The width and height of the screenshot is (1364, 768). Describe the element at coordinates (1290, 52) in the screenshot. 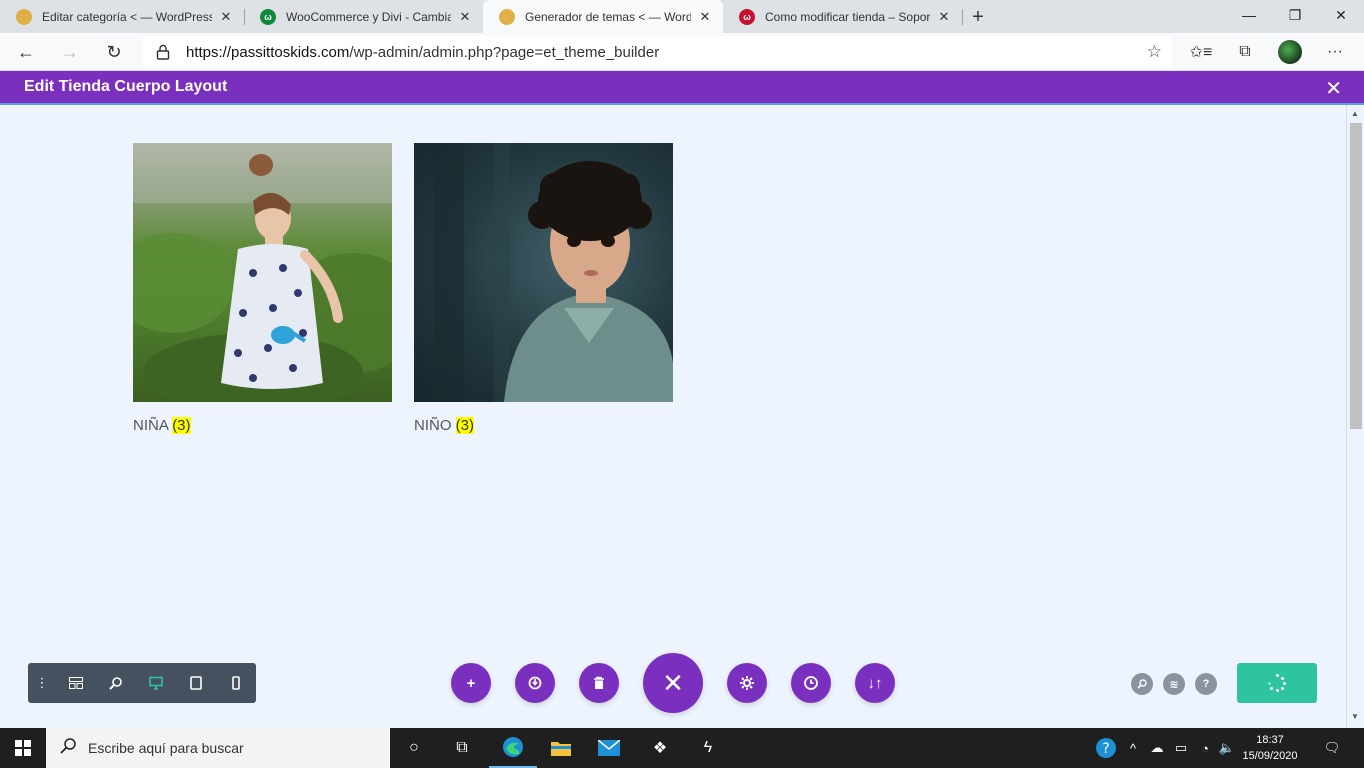

I see `profile-avatar` at that location.